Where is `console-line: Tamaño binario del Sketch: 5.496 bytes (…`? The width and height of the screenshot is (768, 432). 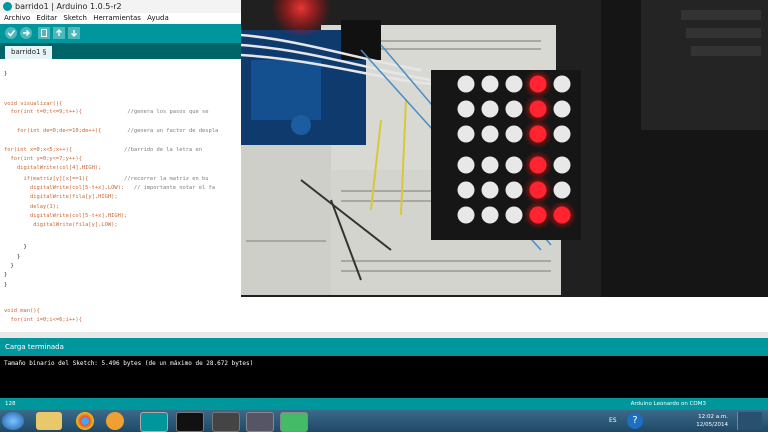
console-line: Tamaño binario del Sketch: 5.496 bytes (… is located at coordinates (129, 363).